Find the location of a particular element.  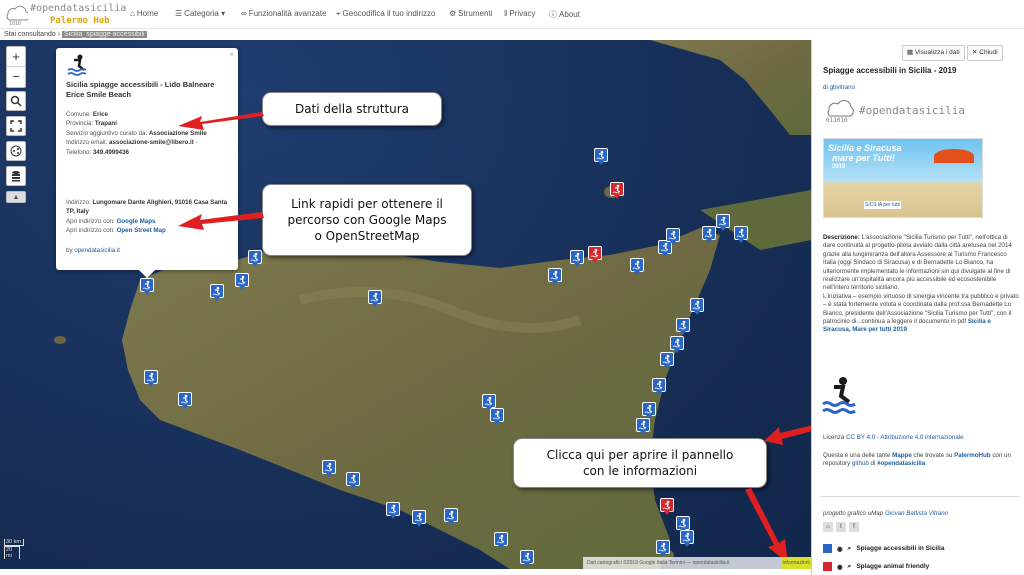

cloud-binary-icon: 1010 is located at coordinates (17, 15).